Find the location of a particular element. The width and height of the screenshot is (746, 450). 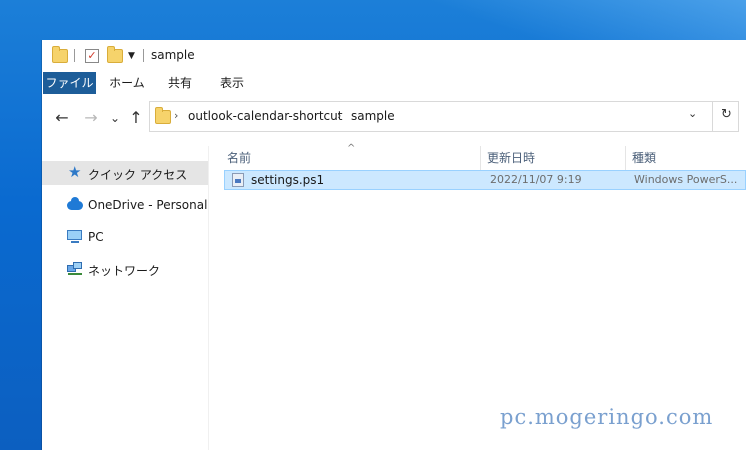

address-folder-icon is located at coordinates (163, 115).